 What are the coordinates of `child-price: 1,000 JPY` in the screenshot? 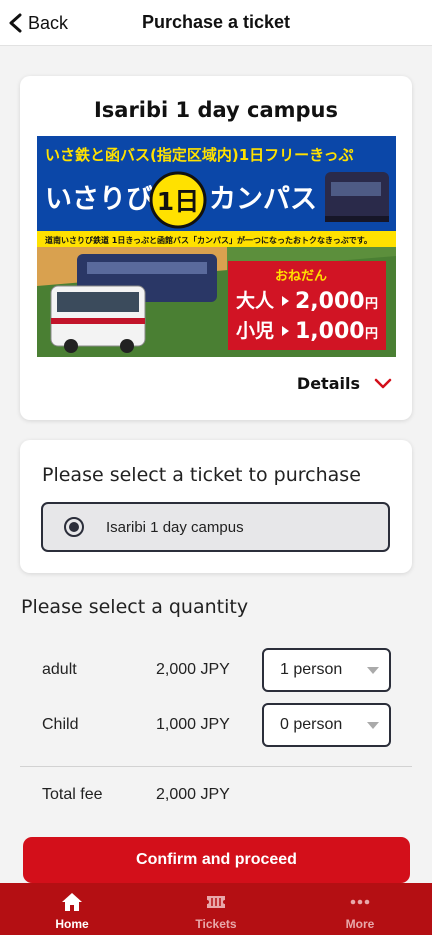 It's located at (193, 724).